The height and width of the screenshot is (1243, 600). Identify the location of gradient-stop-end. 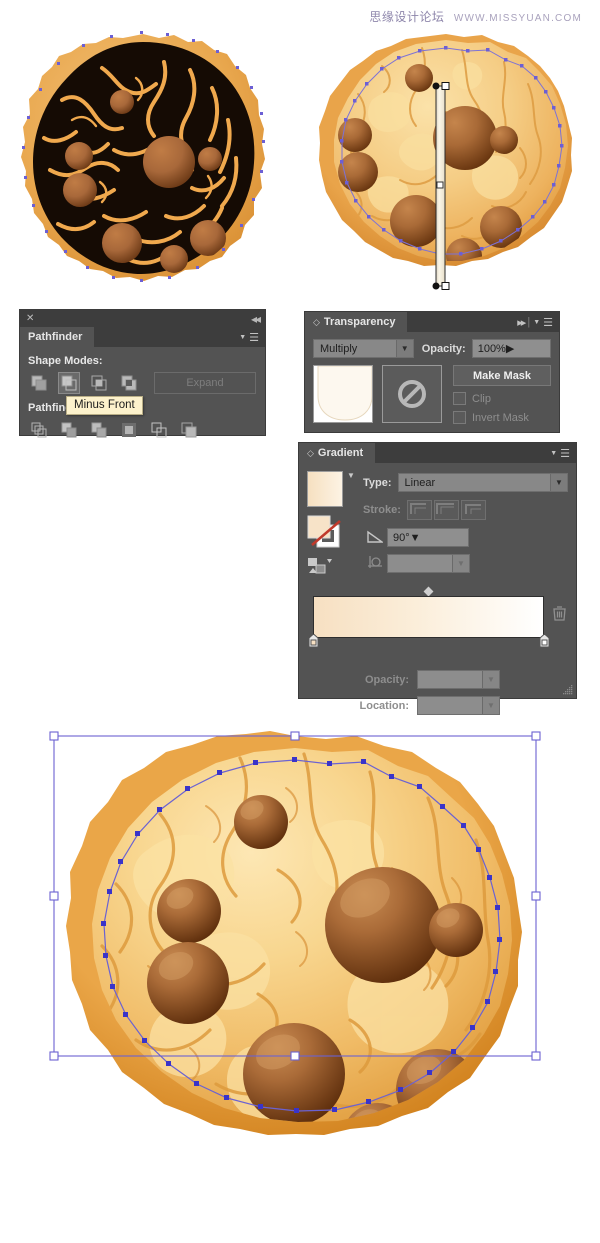
(544, 640).